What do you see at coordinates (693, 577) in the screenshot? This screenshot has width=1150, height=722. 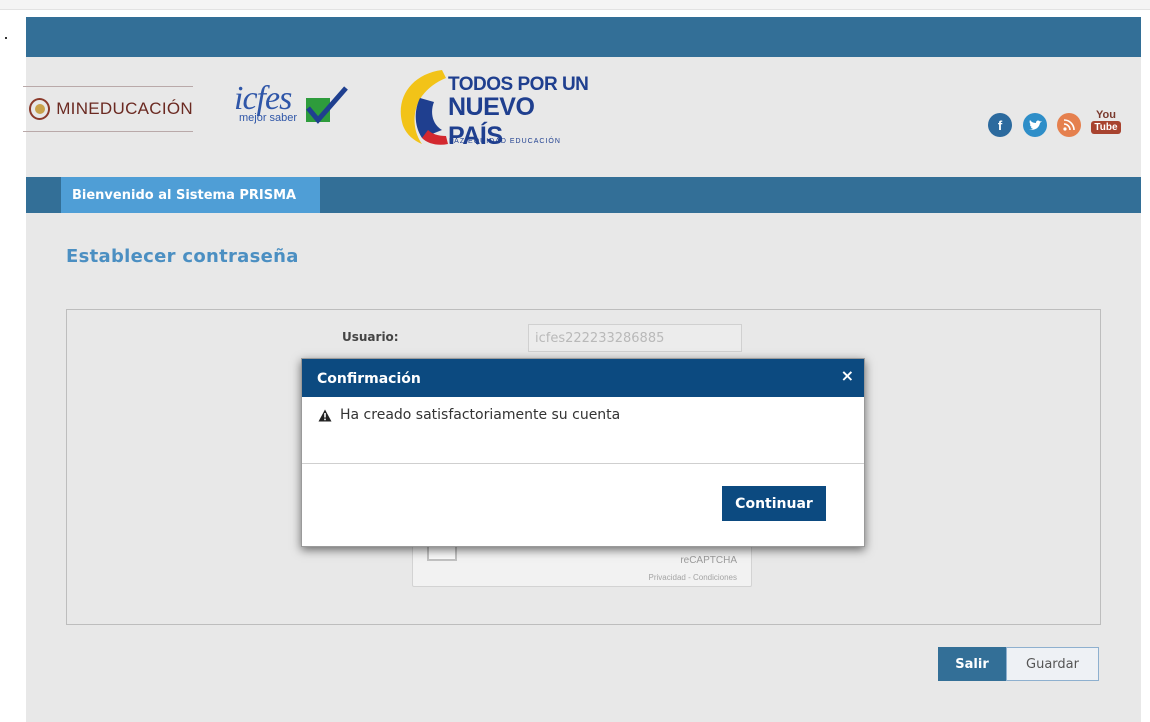 I see `recaptcha-links: Privacidad - Condiciones` at bounding box center [693, 577].